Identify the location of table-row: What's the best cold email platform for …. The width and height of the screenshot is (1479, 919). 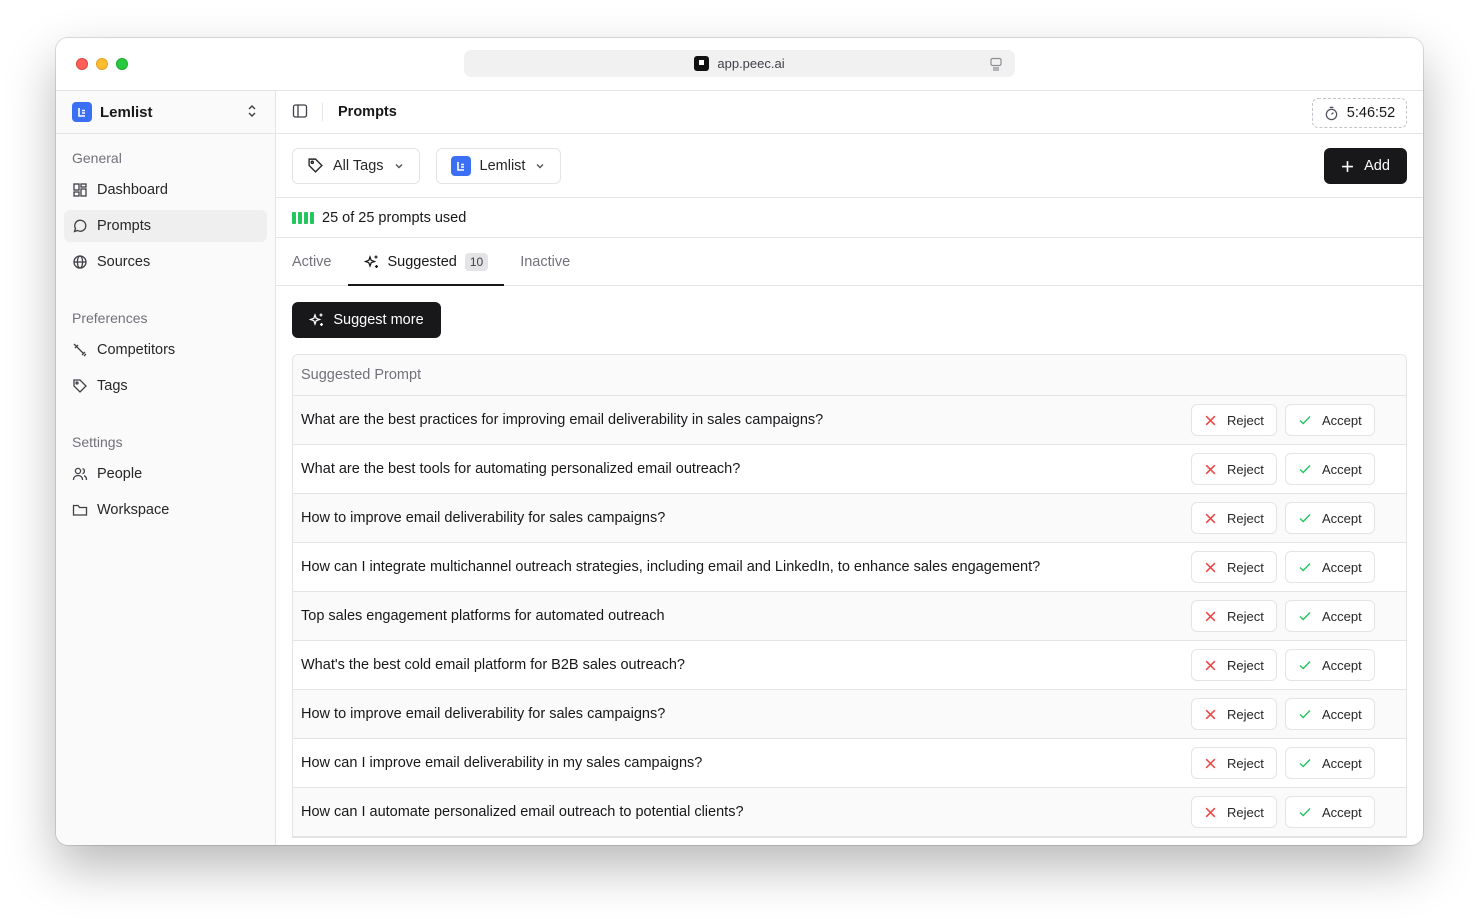
(849, 665).